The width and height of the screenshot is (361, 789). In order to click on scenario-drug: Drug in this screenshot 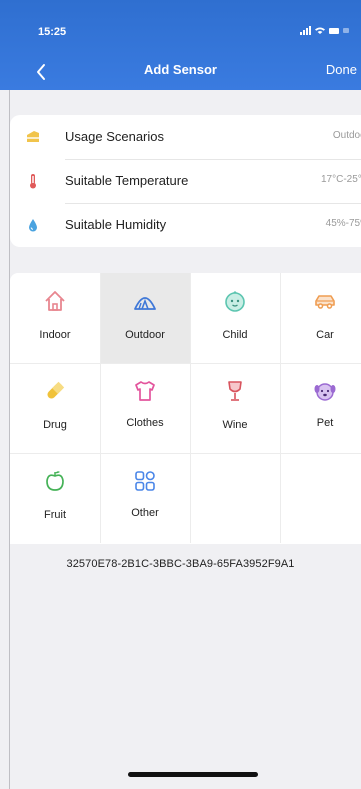, I will do `click(55, 408)`.